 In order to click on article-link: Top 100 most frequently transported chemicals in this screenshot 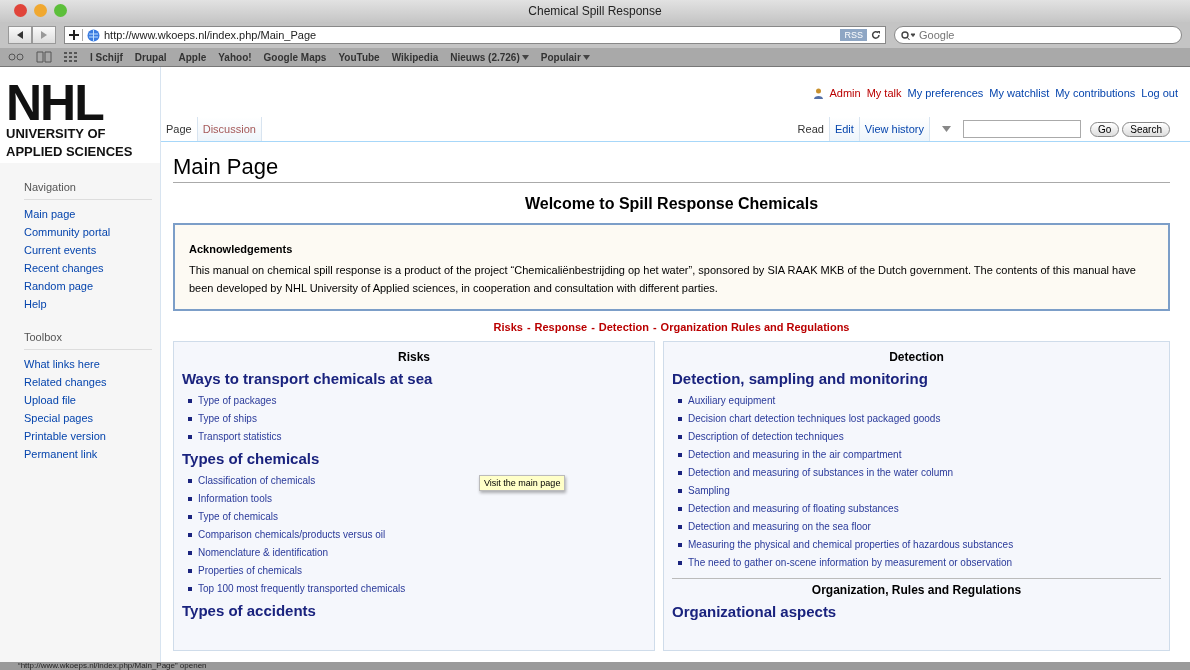, I will do `click(302, 589)`.